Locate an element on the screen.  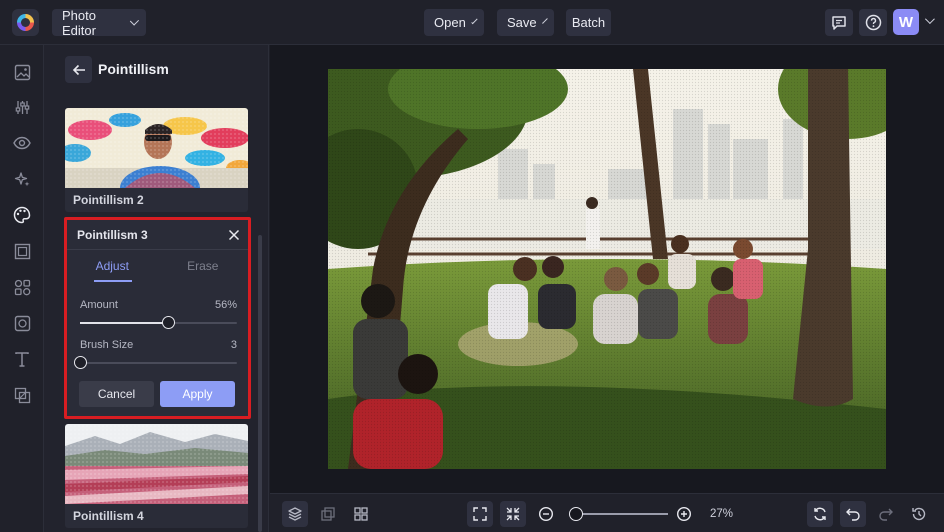
sparkle-icon is located at coordinates (22, 179).